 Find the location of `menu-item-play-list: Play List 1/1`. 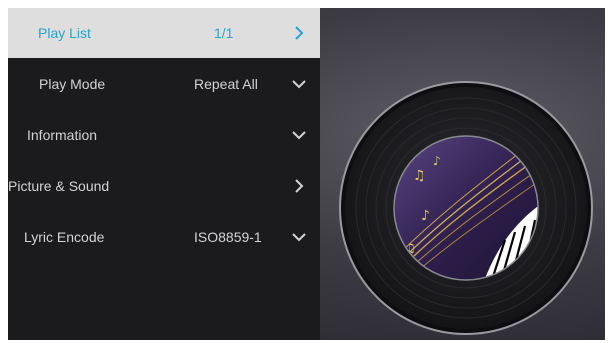

menu-item-play-list: Play List 1/1 is located at coordinates (164, 33).